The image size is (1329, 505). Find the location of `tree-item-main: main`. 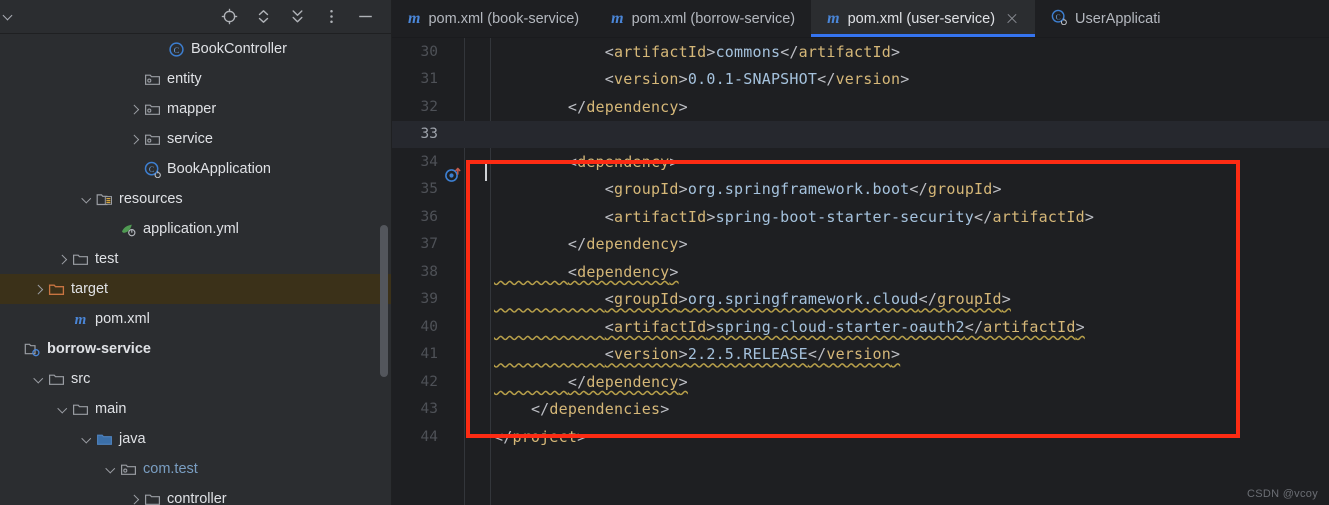

tree-item-main: main is located at coordinates (196, 409).